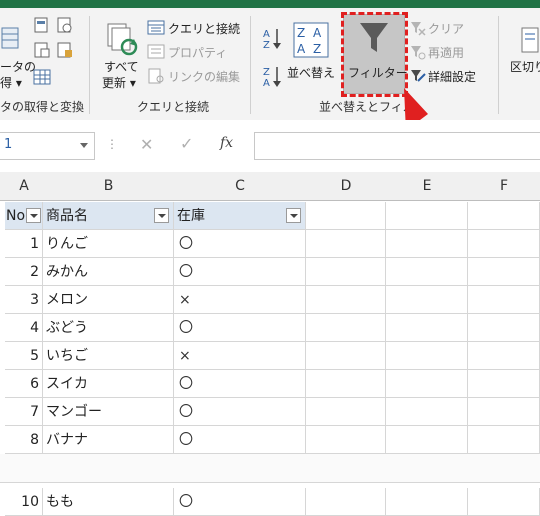 The height and width of the screenshot is (516, 540). Describe the element at coordinates (108, 272) in the screenshot. I see `cell-name: みかん` at that location.